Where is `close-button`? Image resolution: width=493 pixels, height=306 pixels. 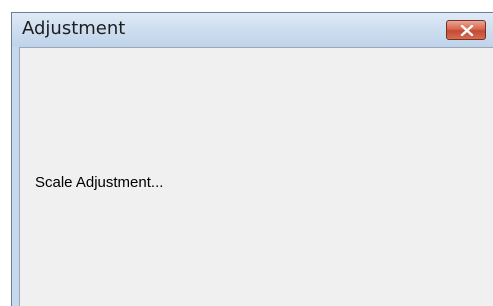 close-button is located at coordinates (466, 30).